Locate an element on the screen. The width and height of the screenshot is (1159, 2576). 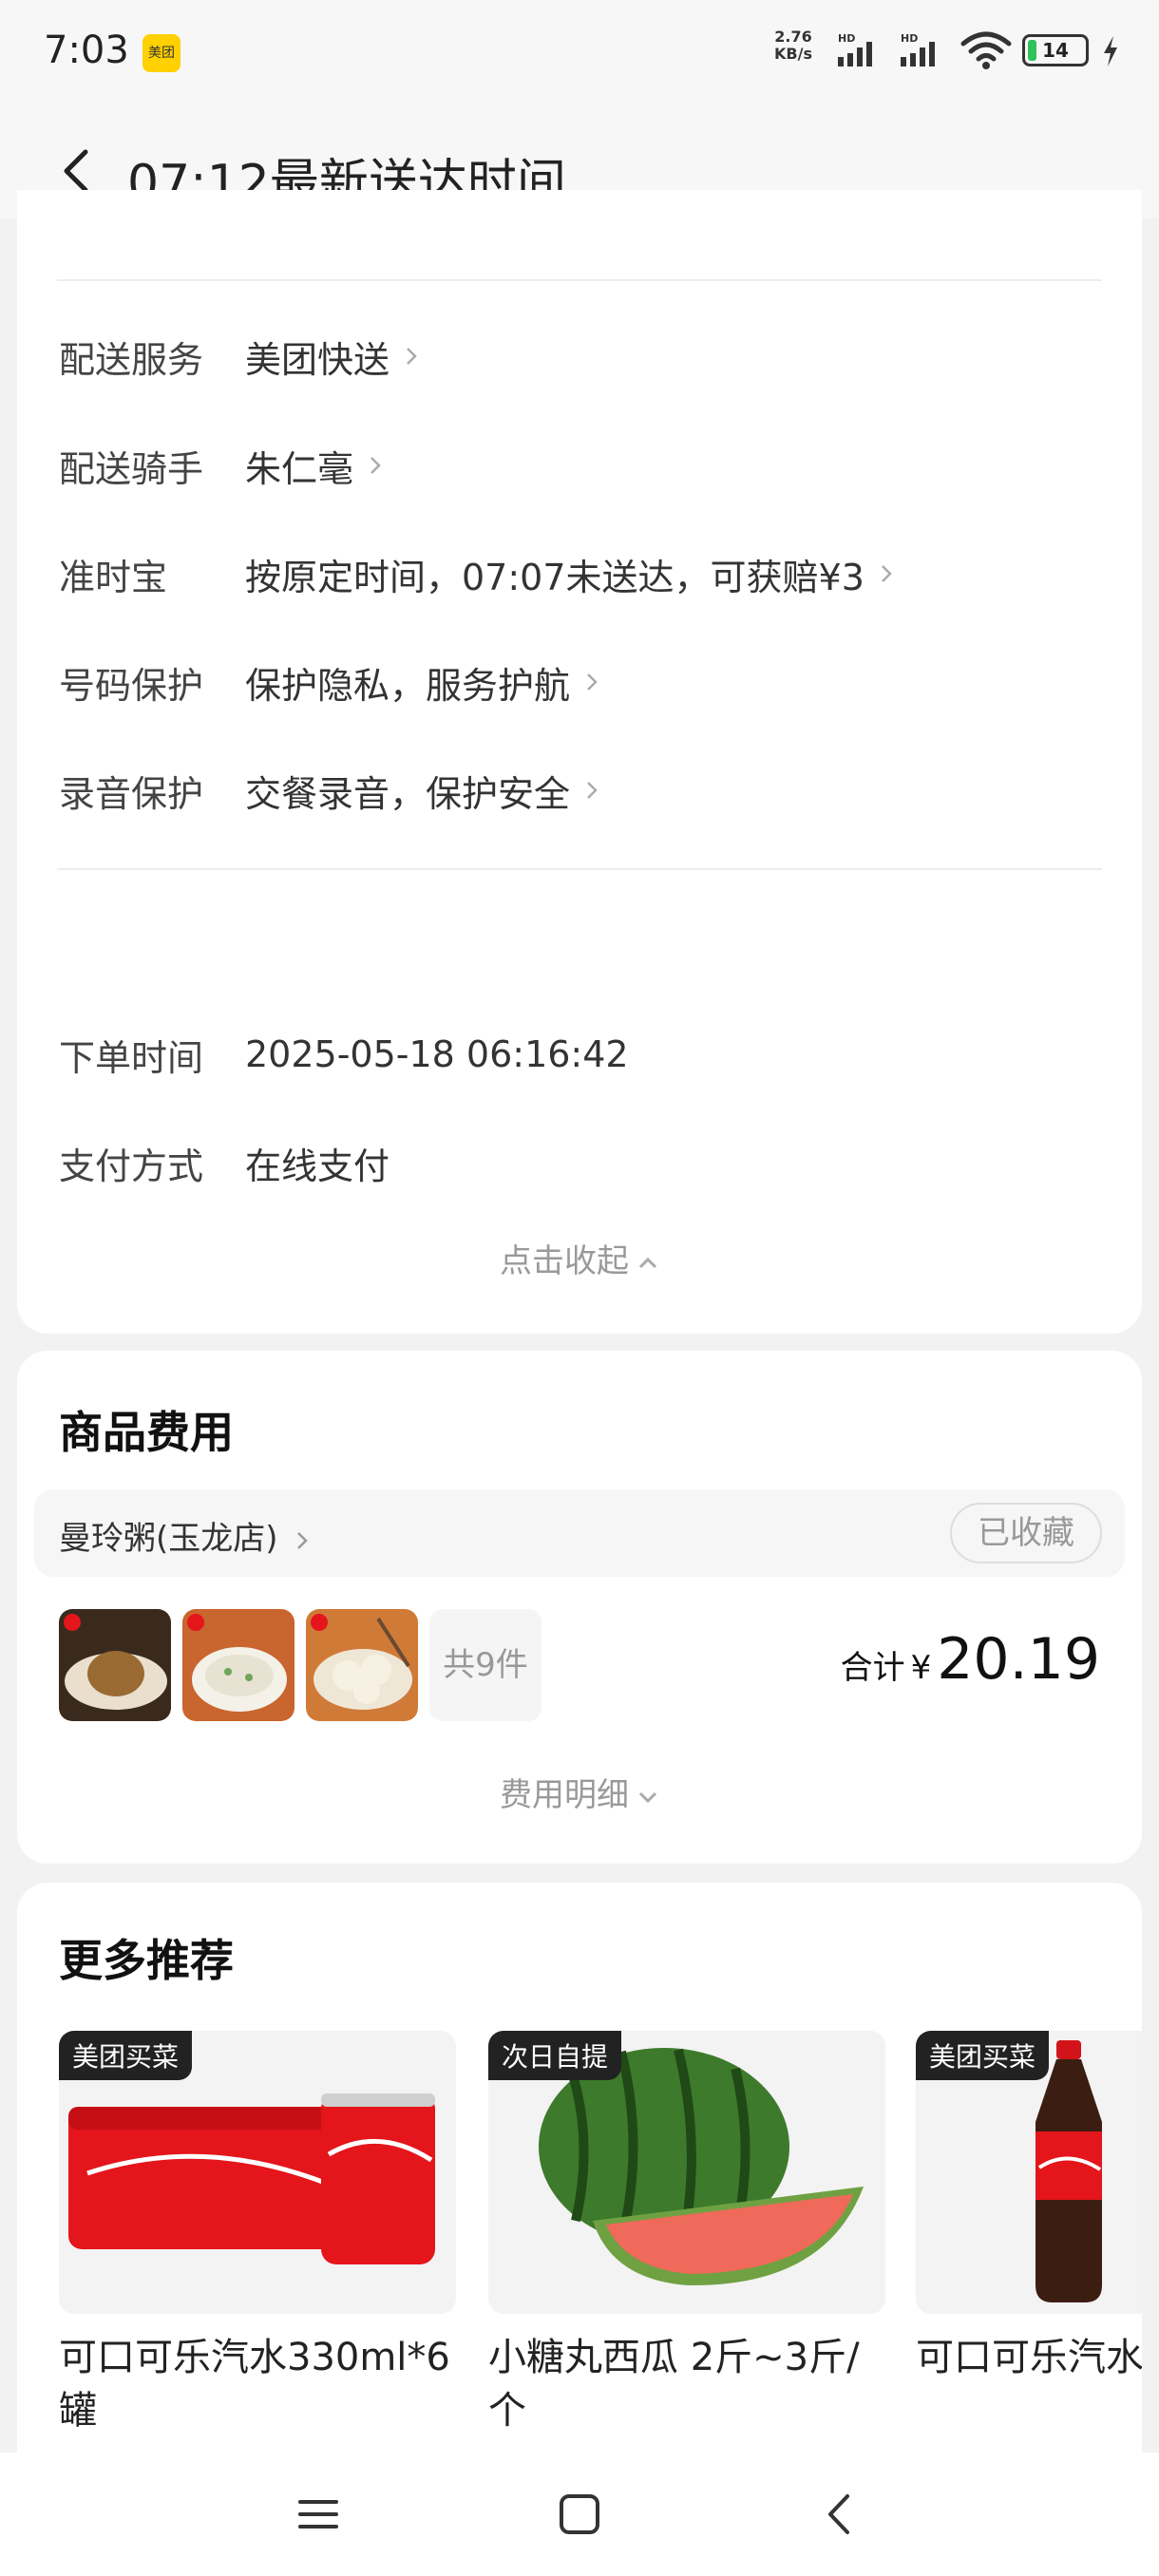
battery-icon: 14 is located at coordinates (1055, 50).